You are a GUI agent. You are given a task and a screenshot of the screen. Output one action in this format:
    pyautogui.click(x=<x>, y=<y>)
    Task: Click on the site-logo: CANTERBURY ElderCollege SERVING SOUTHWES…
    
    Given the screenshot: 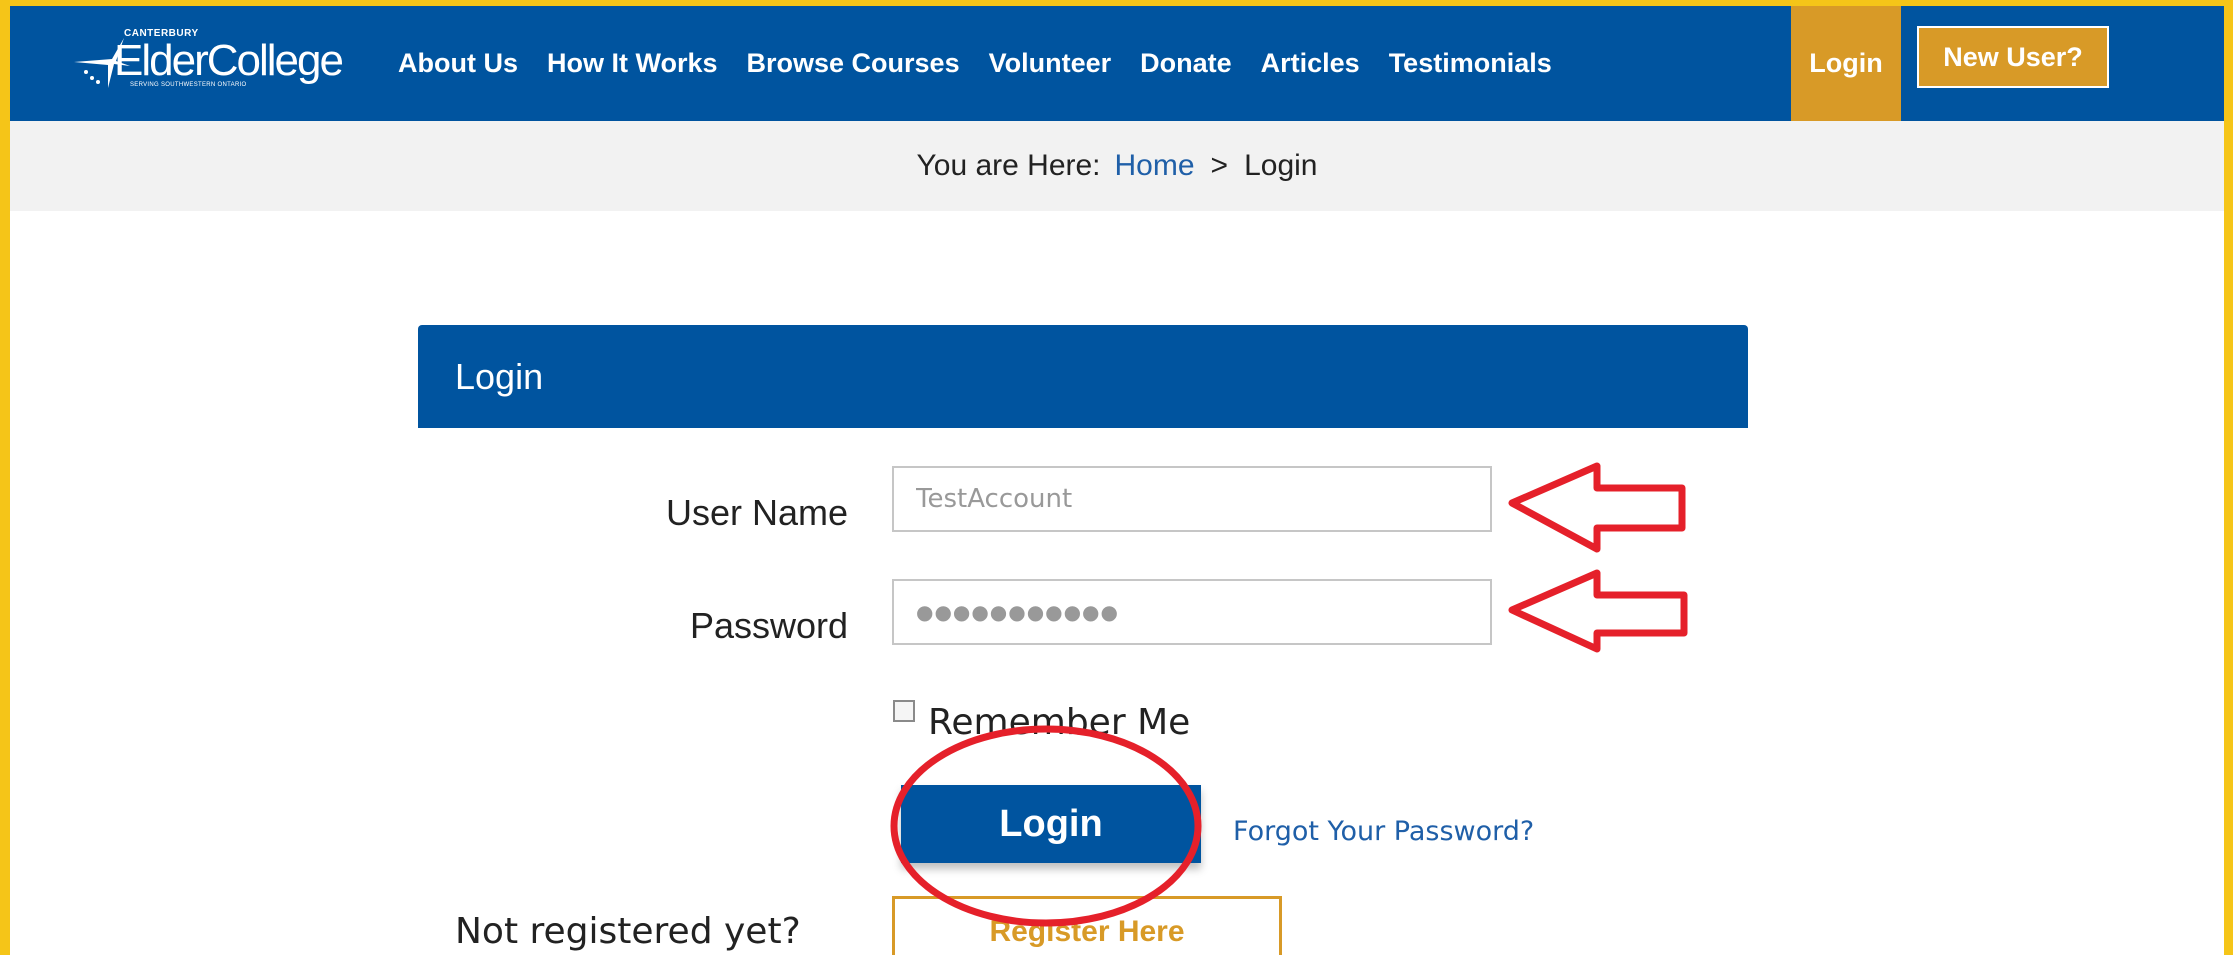 What is the action you would take?
    pyautogui.click(x=222, y=61)
    